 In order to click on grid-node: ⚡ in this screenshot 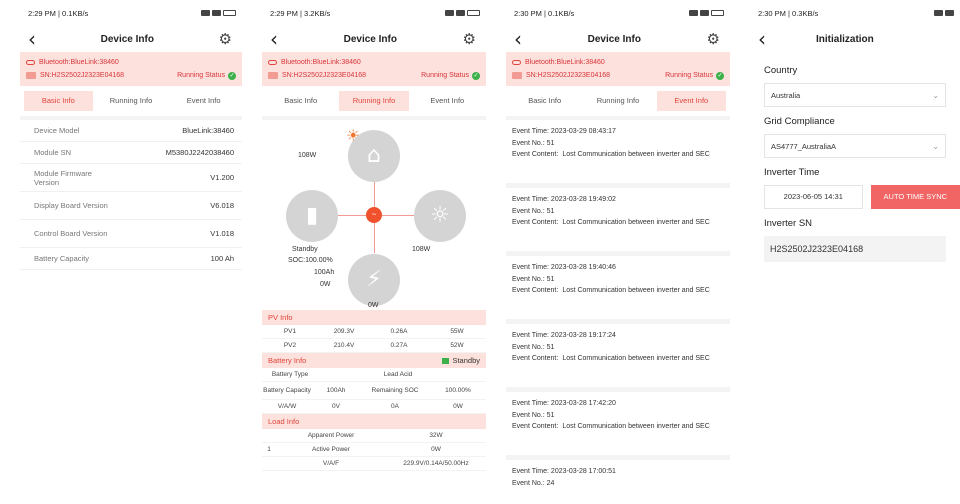, I will do `click(374, 280)`.